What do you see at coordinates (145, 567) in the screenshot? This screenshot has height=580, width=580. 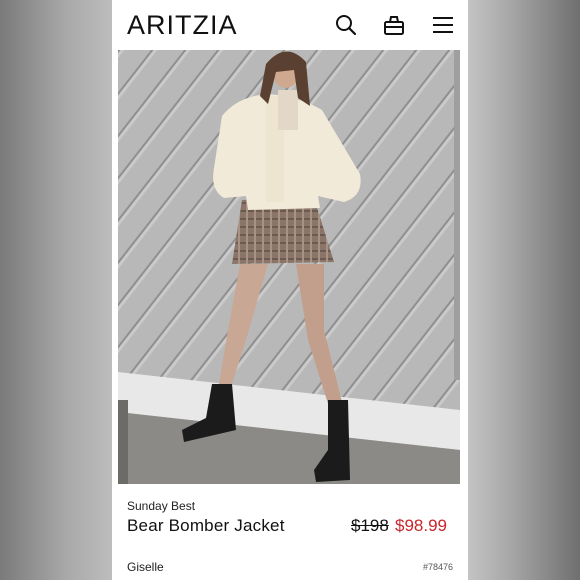 I see `seller-name: Giselle` at bounding box center [145, 567].